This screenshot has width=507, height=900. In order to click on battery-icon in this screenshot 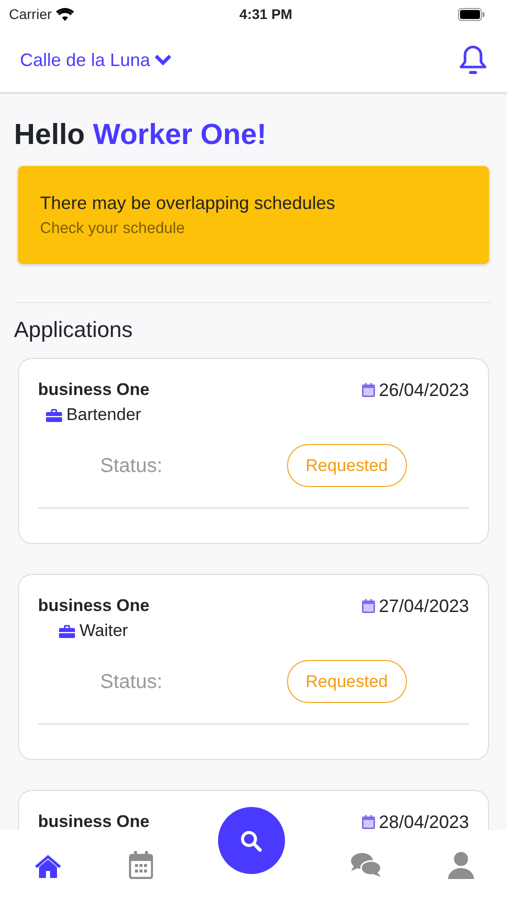, I will do `click(471, 14)`.